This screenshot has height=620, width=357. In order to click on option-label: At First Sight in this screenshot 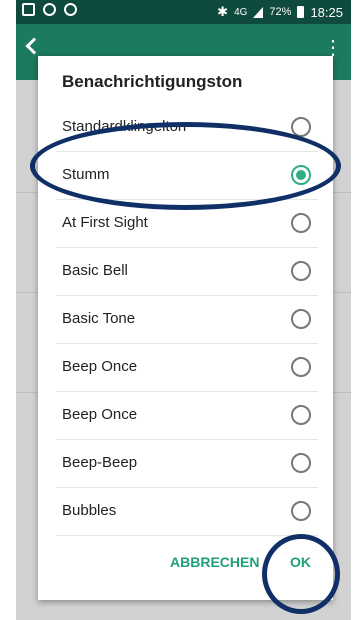, I will do `click(105, 222)`.